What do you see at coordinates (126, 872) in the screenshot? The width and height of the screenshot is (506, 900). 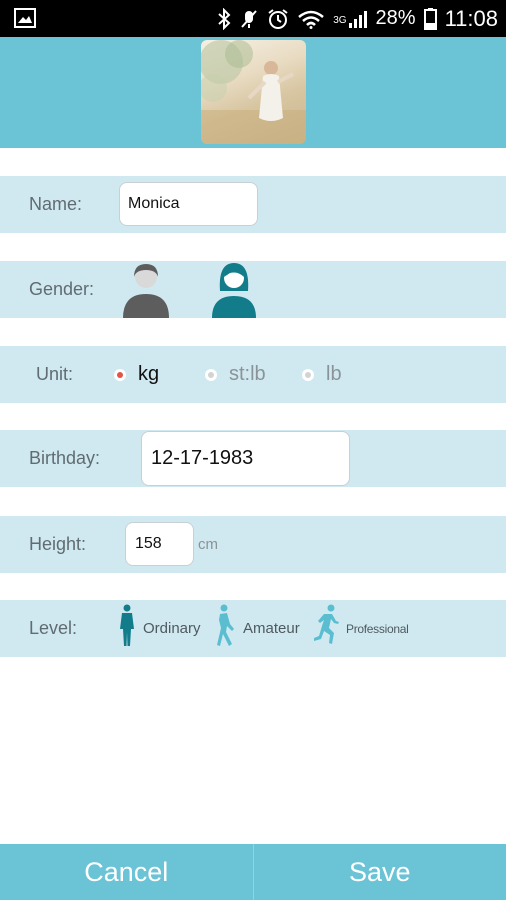 I see `cancel-button: Cancel` at bounding box center [126, 872].